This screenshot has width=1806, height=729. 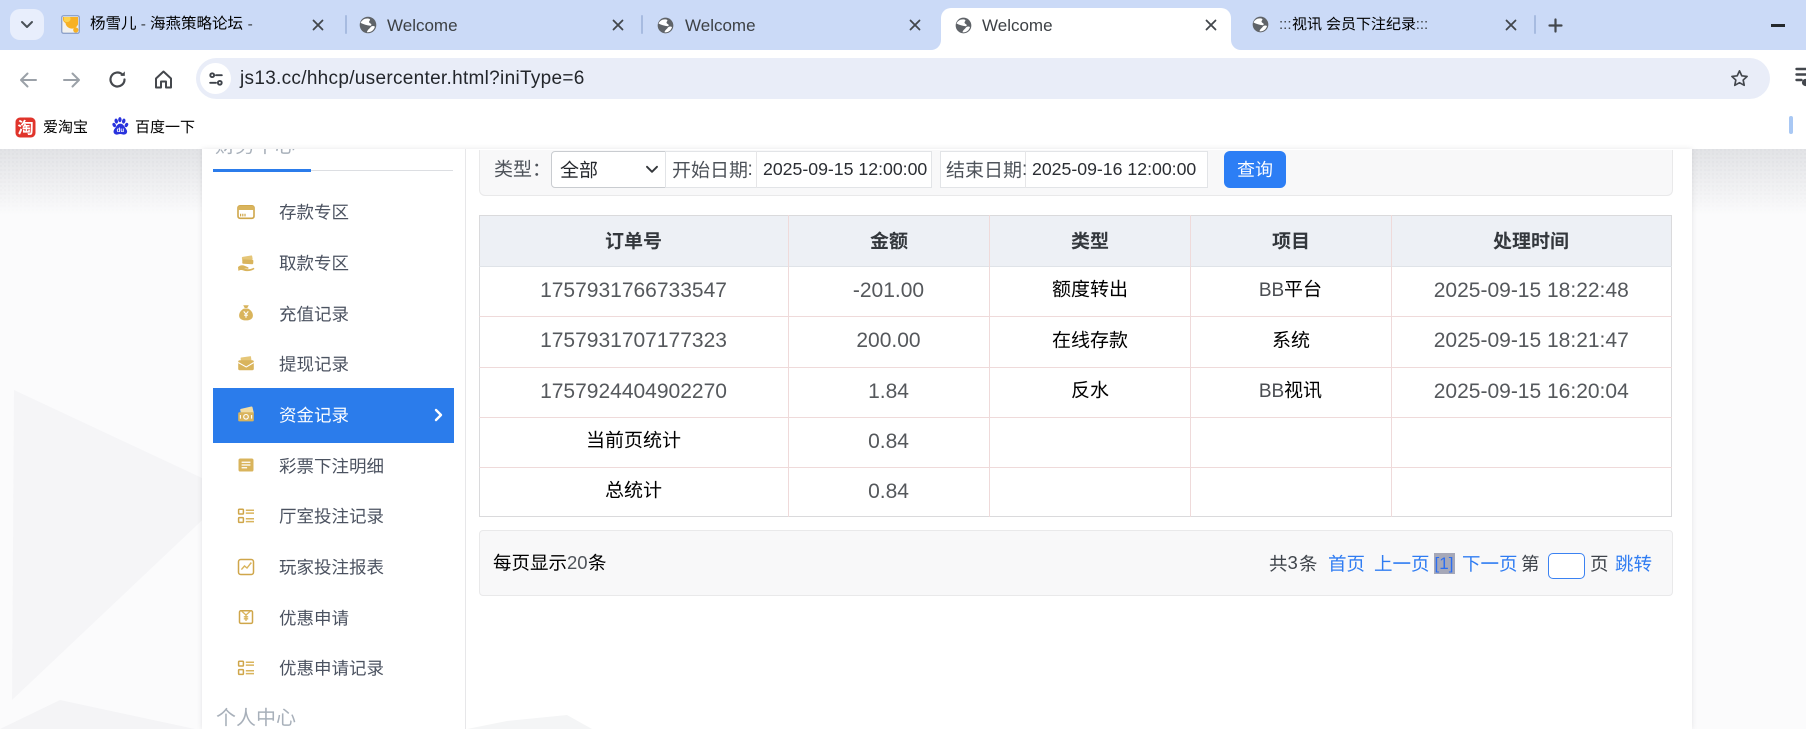 I want to click on svg-text: du, so click(x=121, y=130).